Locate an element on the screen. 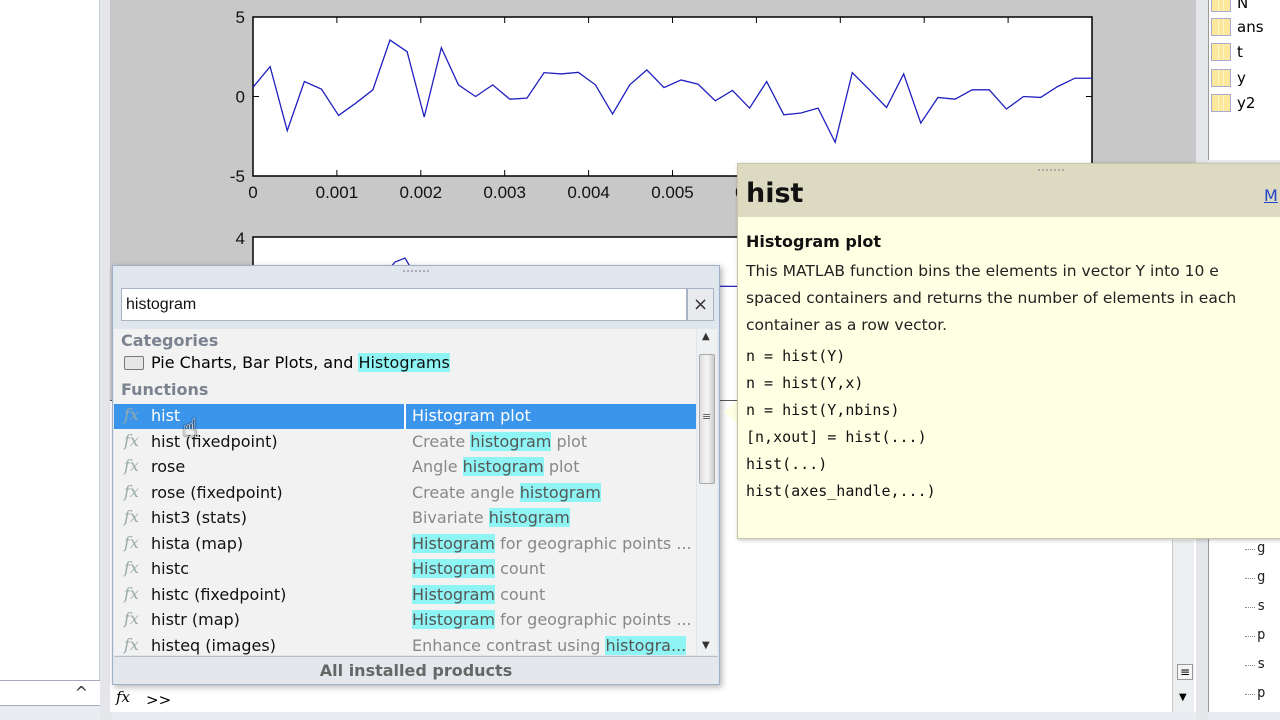 This screenshot has height=720, width=1280. chevron-up-icon: ^ is located at coordinates (81, 692).